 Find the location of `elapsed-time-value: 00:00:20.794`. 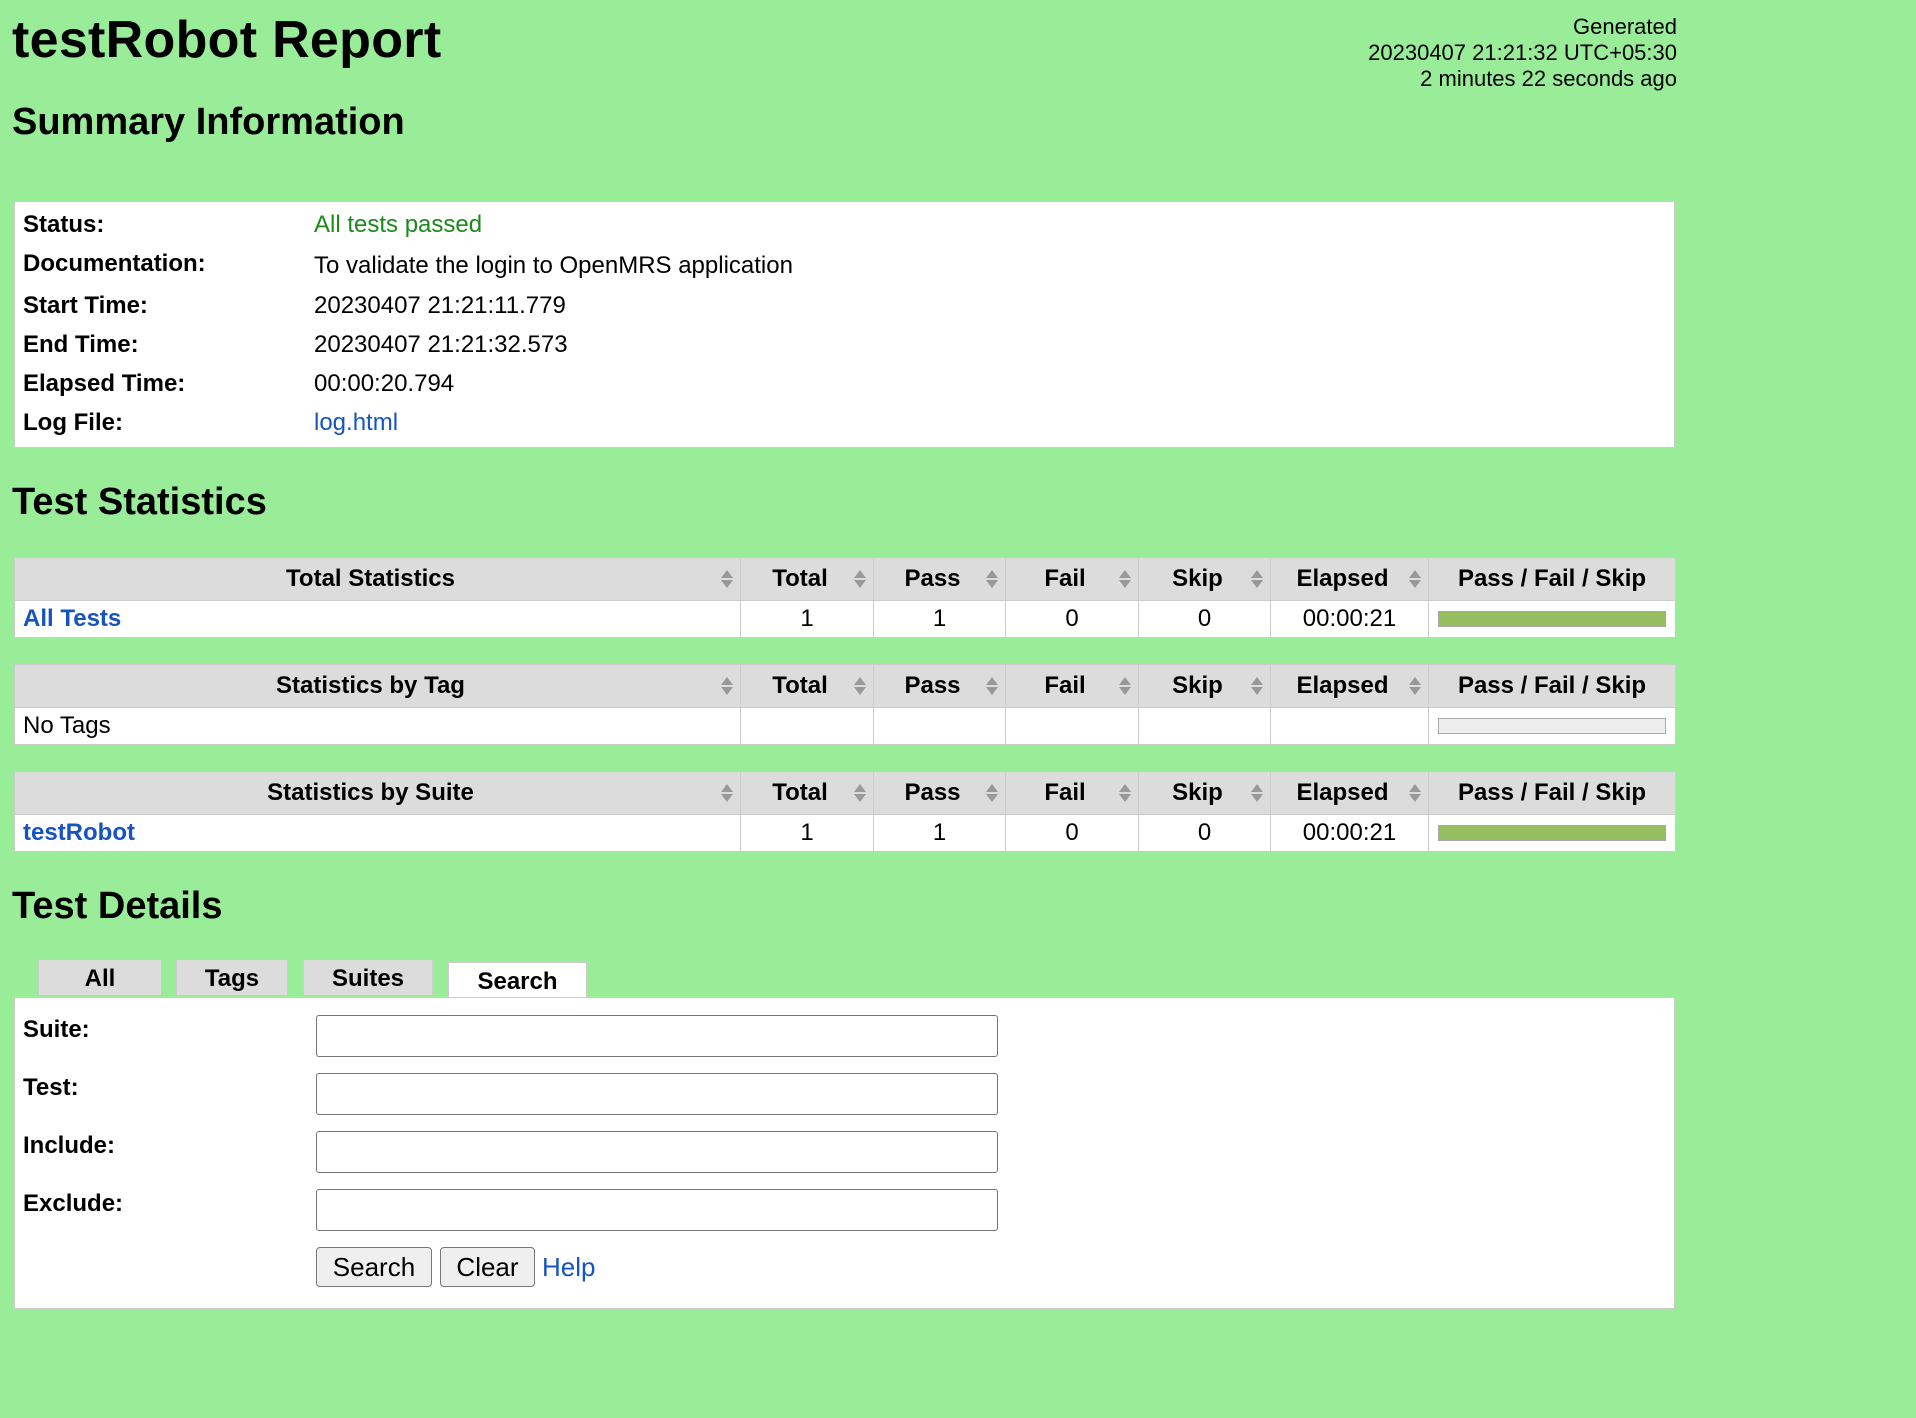

elapsed-time-value: 00:00:20.794 is located at coordinates (384, 383).